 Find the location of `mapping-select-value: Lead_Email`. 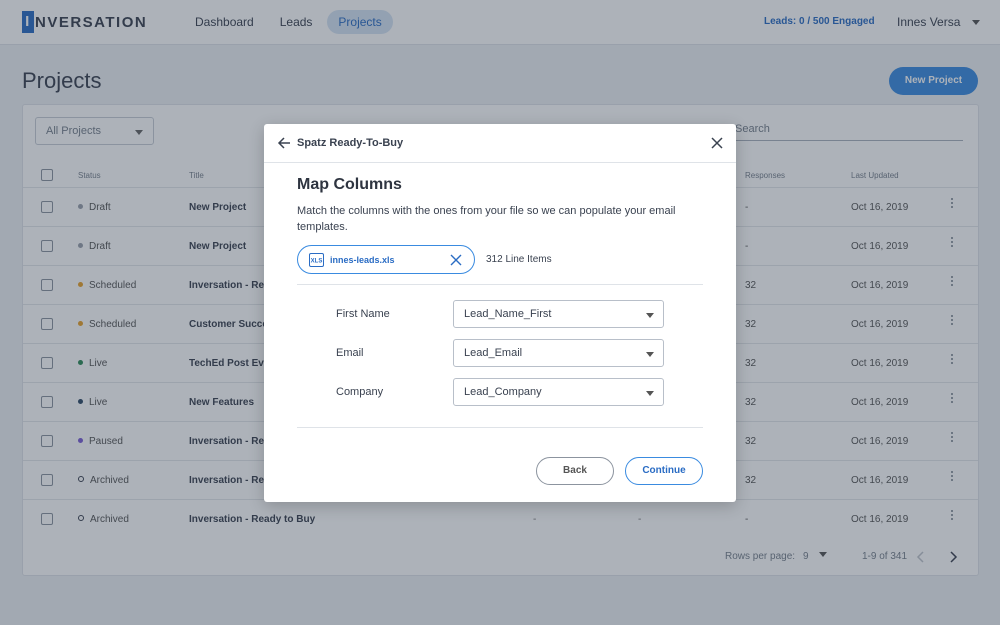

mapping-select-value: Lead_Email is located at coordinates (493, 353).